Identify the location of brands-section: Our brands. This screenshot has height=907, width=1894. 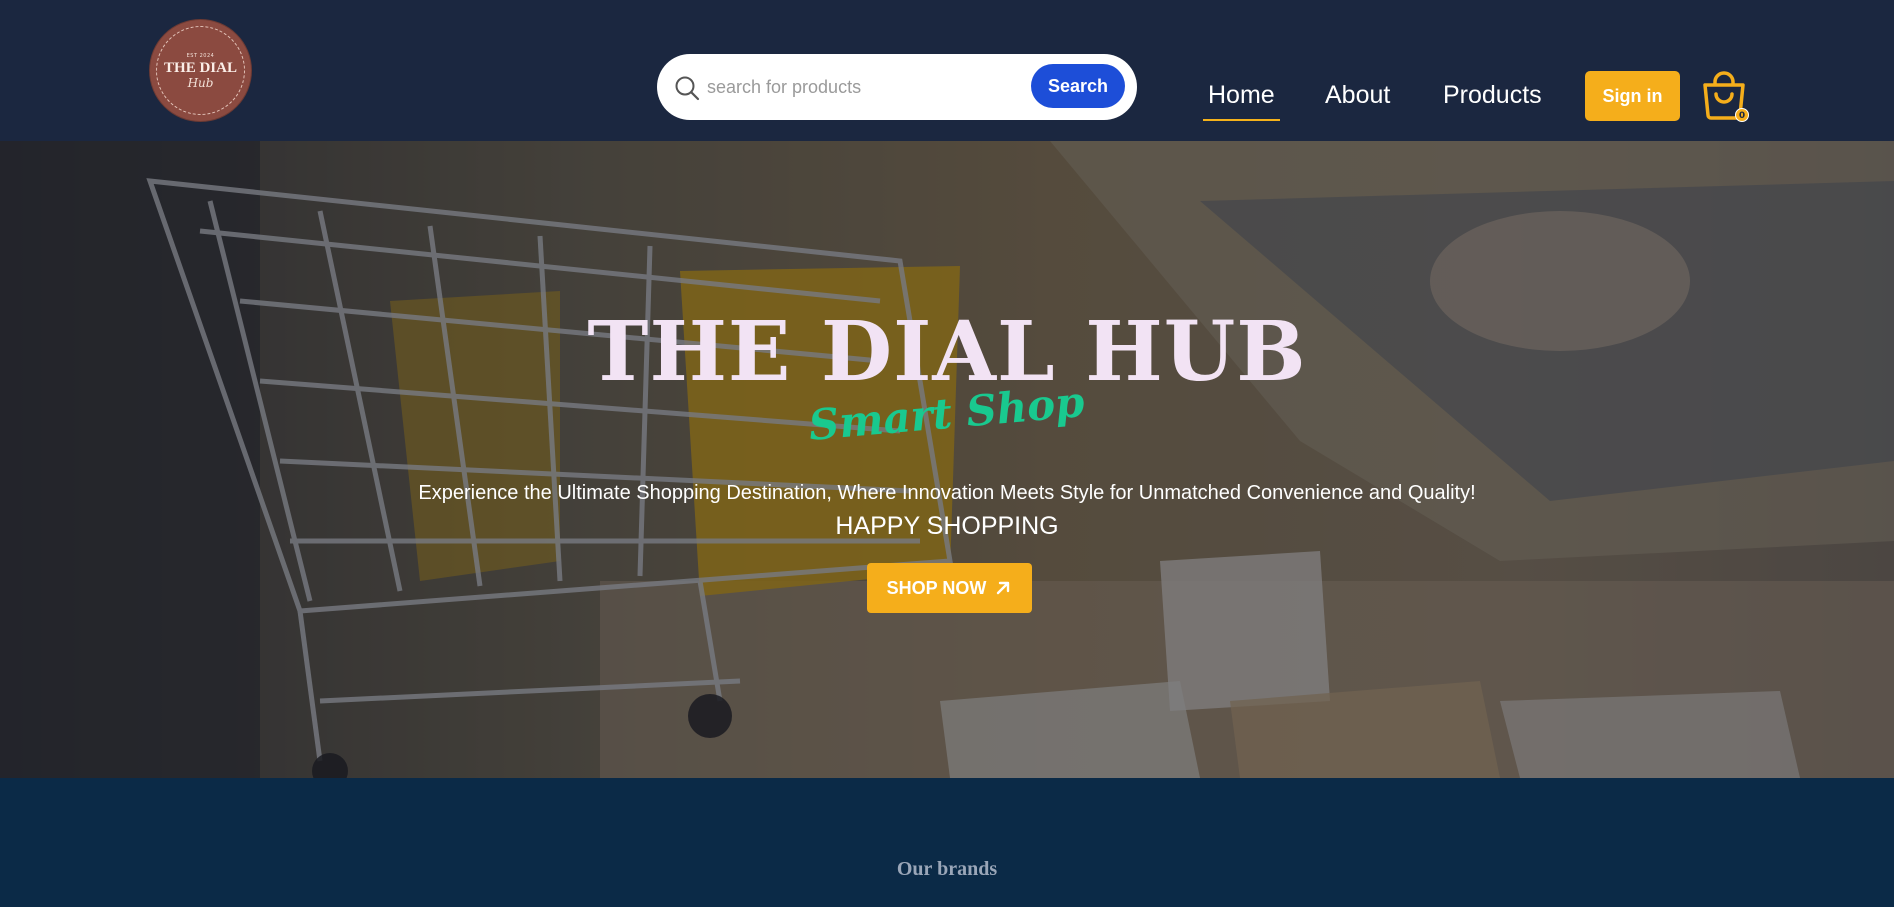
(947, 842).